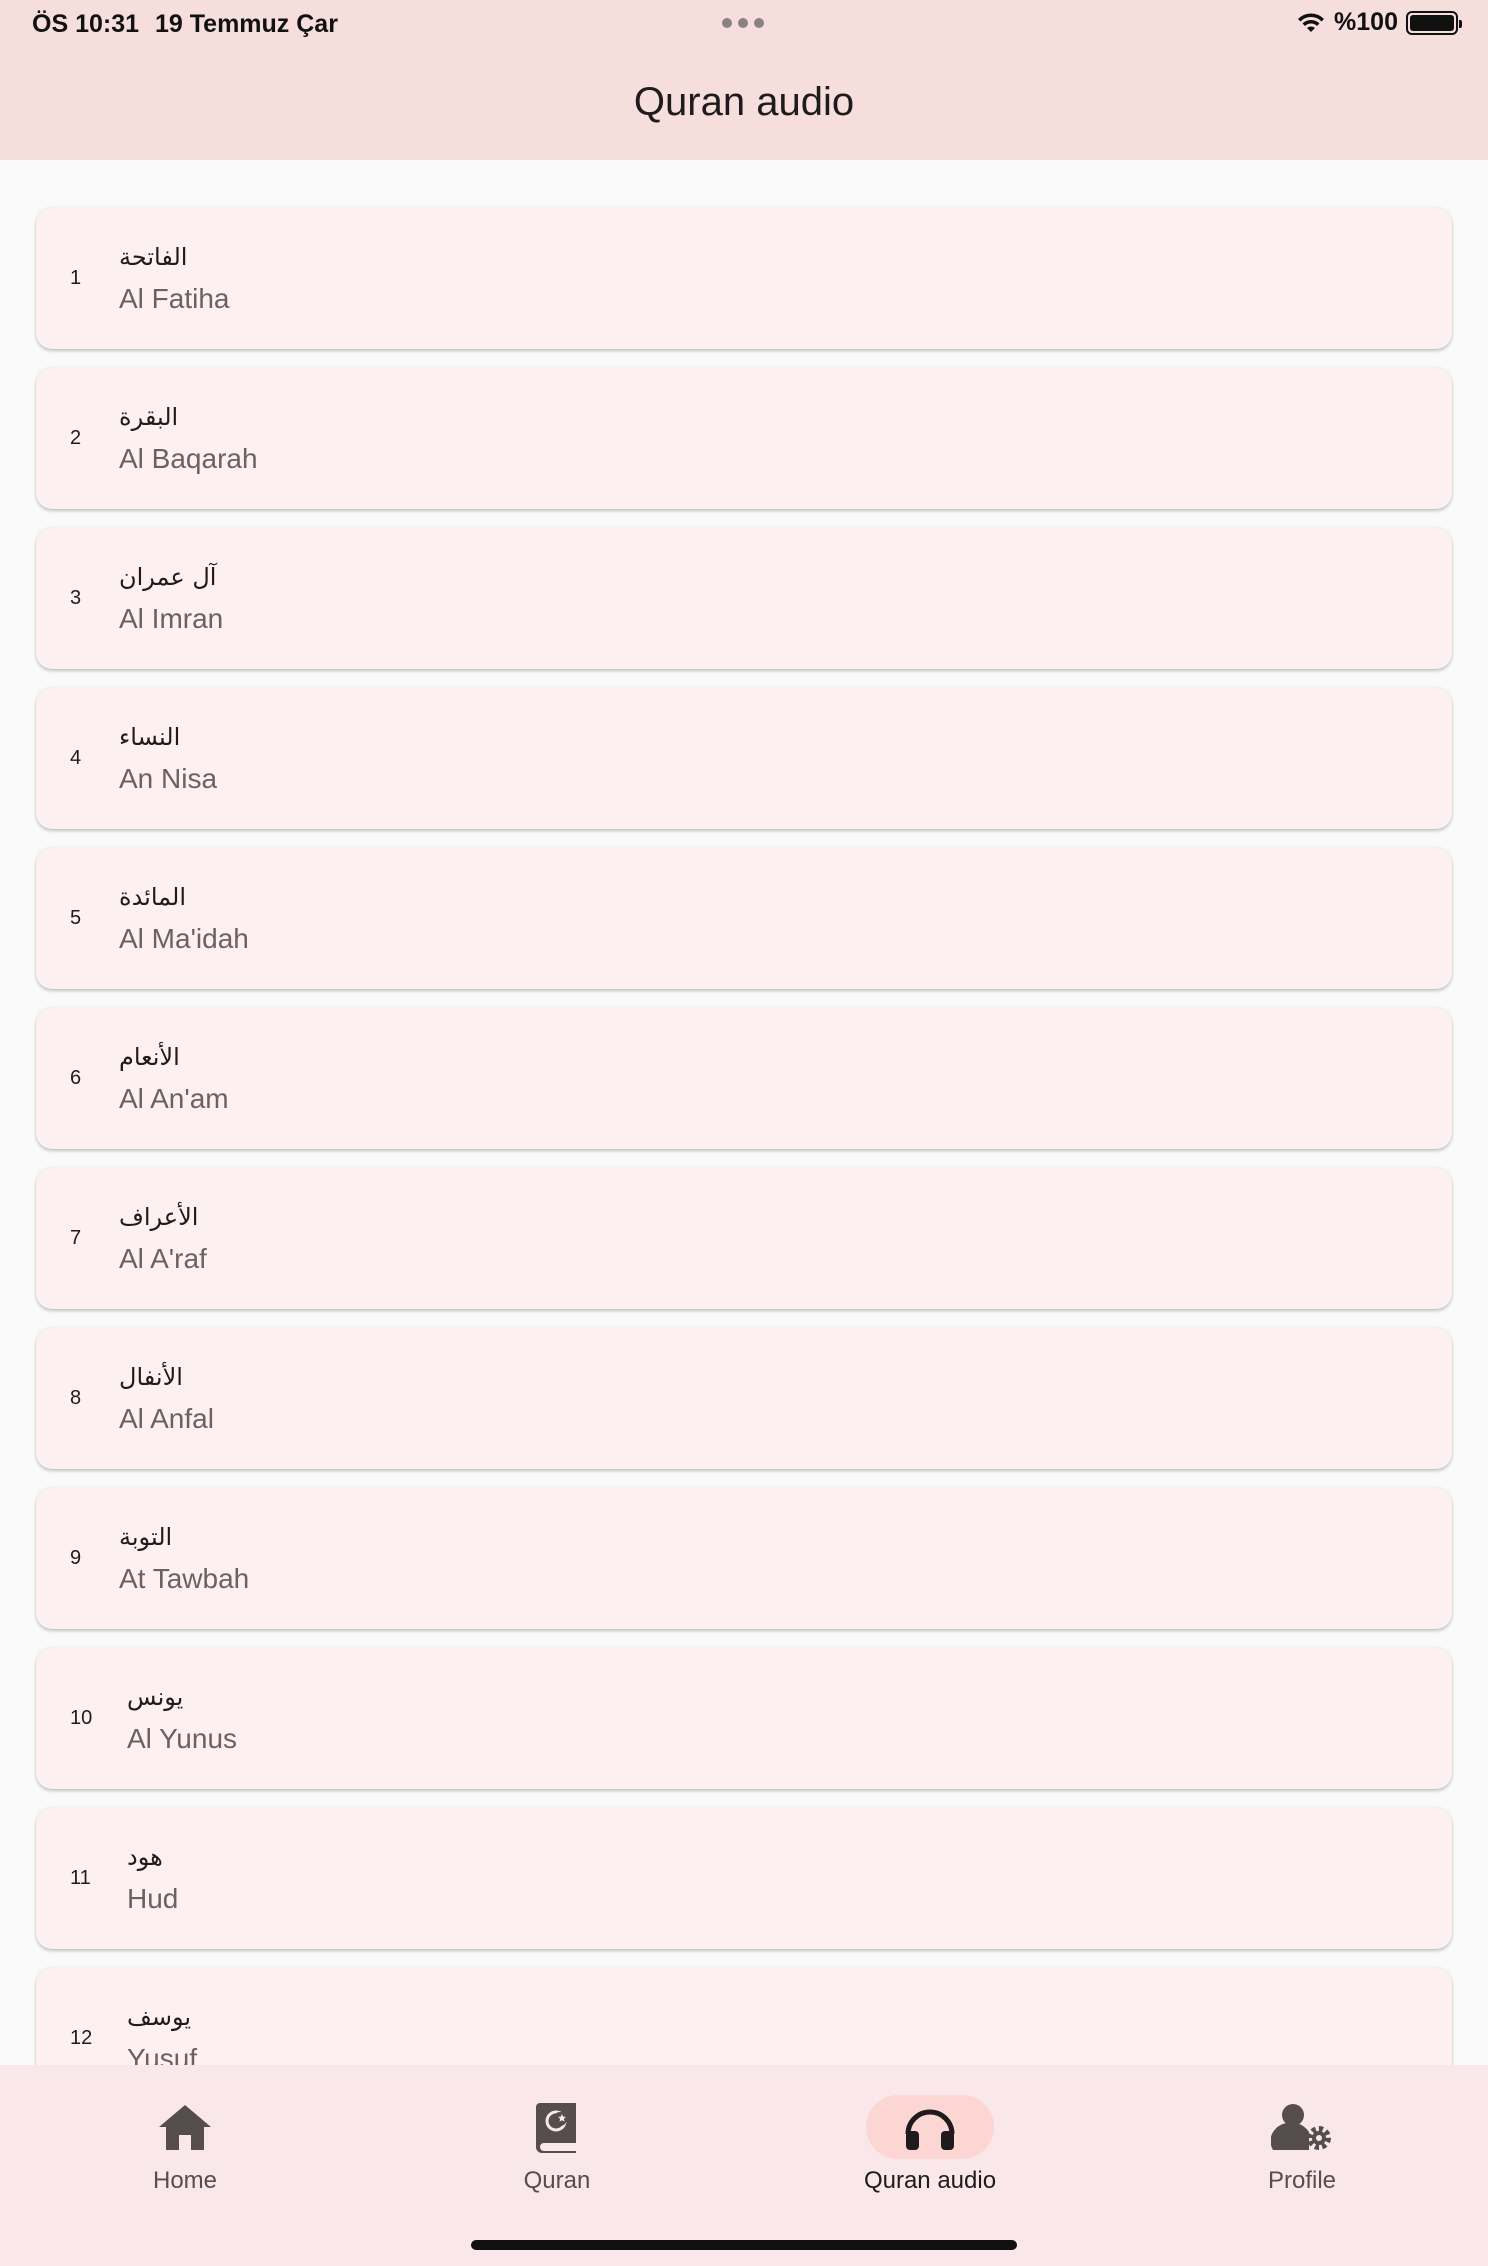 This screenshot has width=1488, height=2266. I want to click on surah-arabic-name: المائدة, so click(153, 897).